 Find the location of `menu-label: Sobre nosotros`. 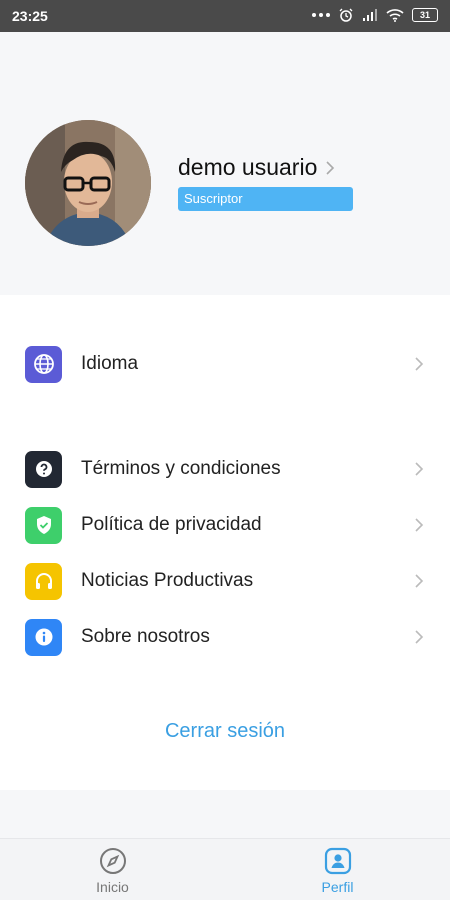

menu-label: Sobre nosotros is located at coordinates (145, 636).